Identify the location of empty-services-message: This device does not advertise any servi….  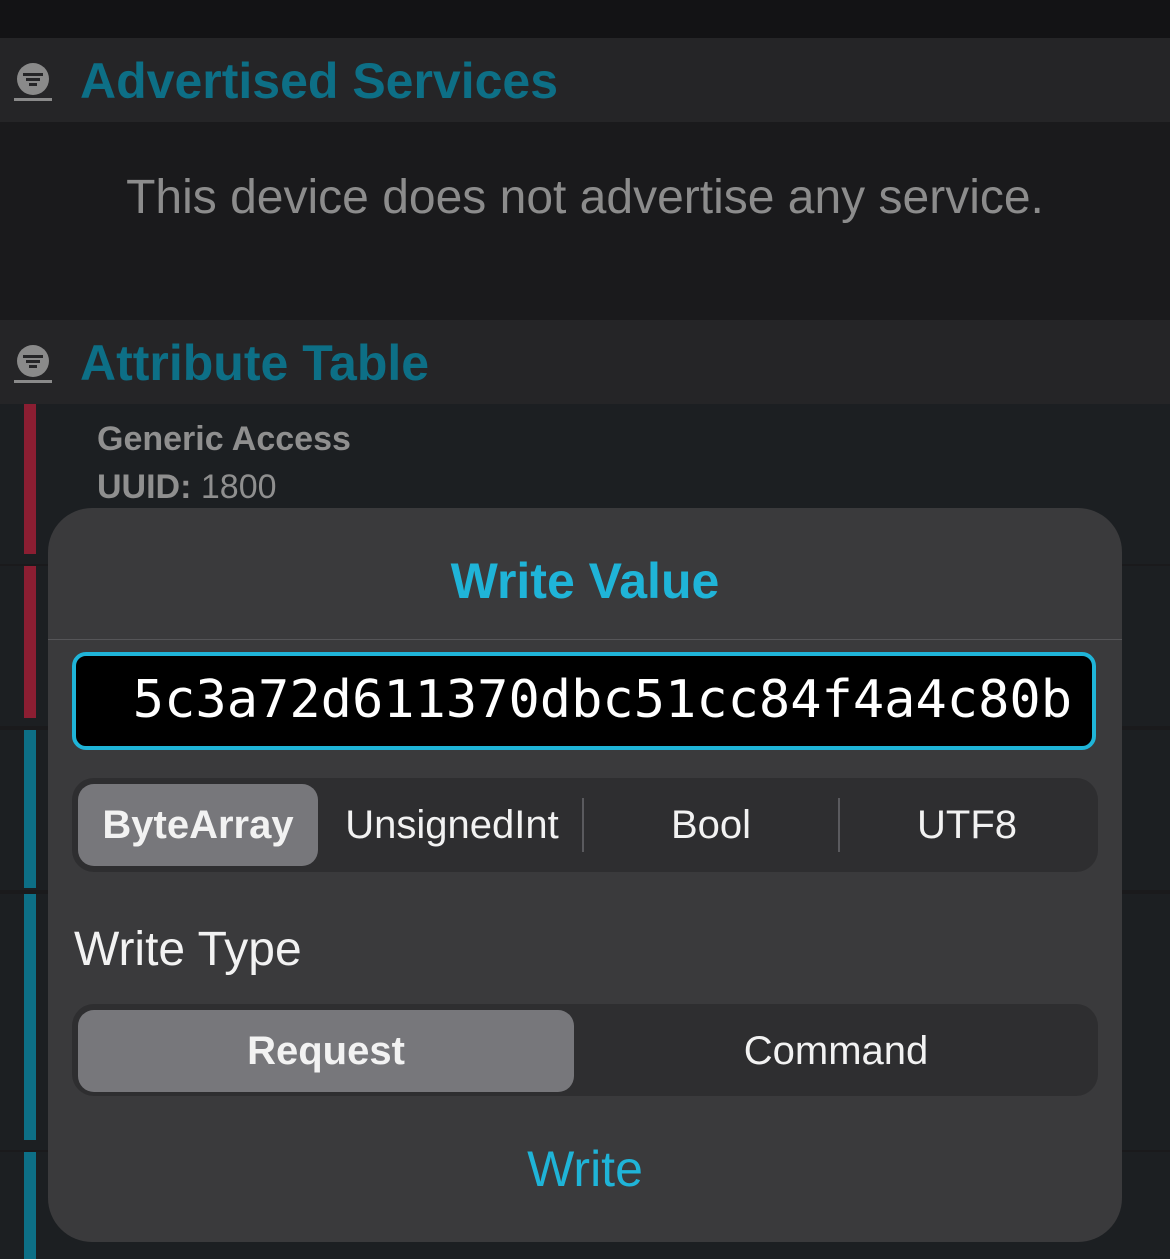
(585, 197).